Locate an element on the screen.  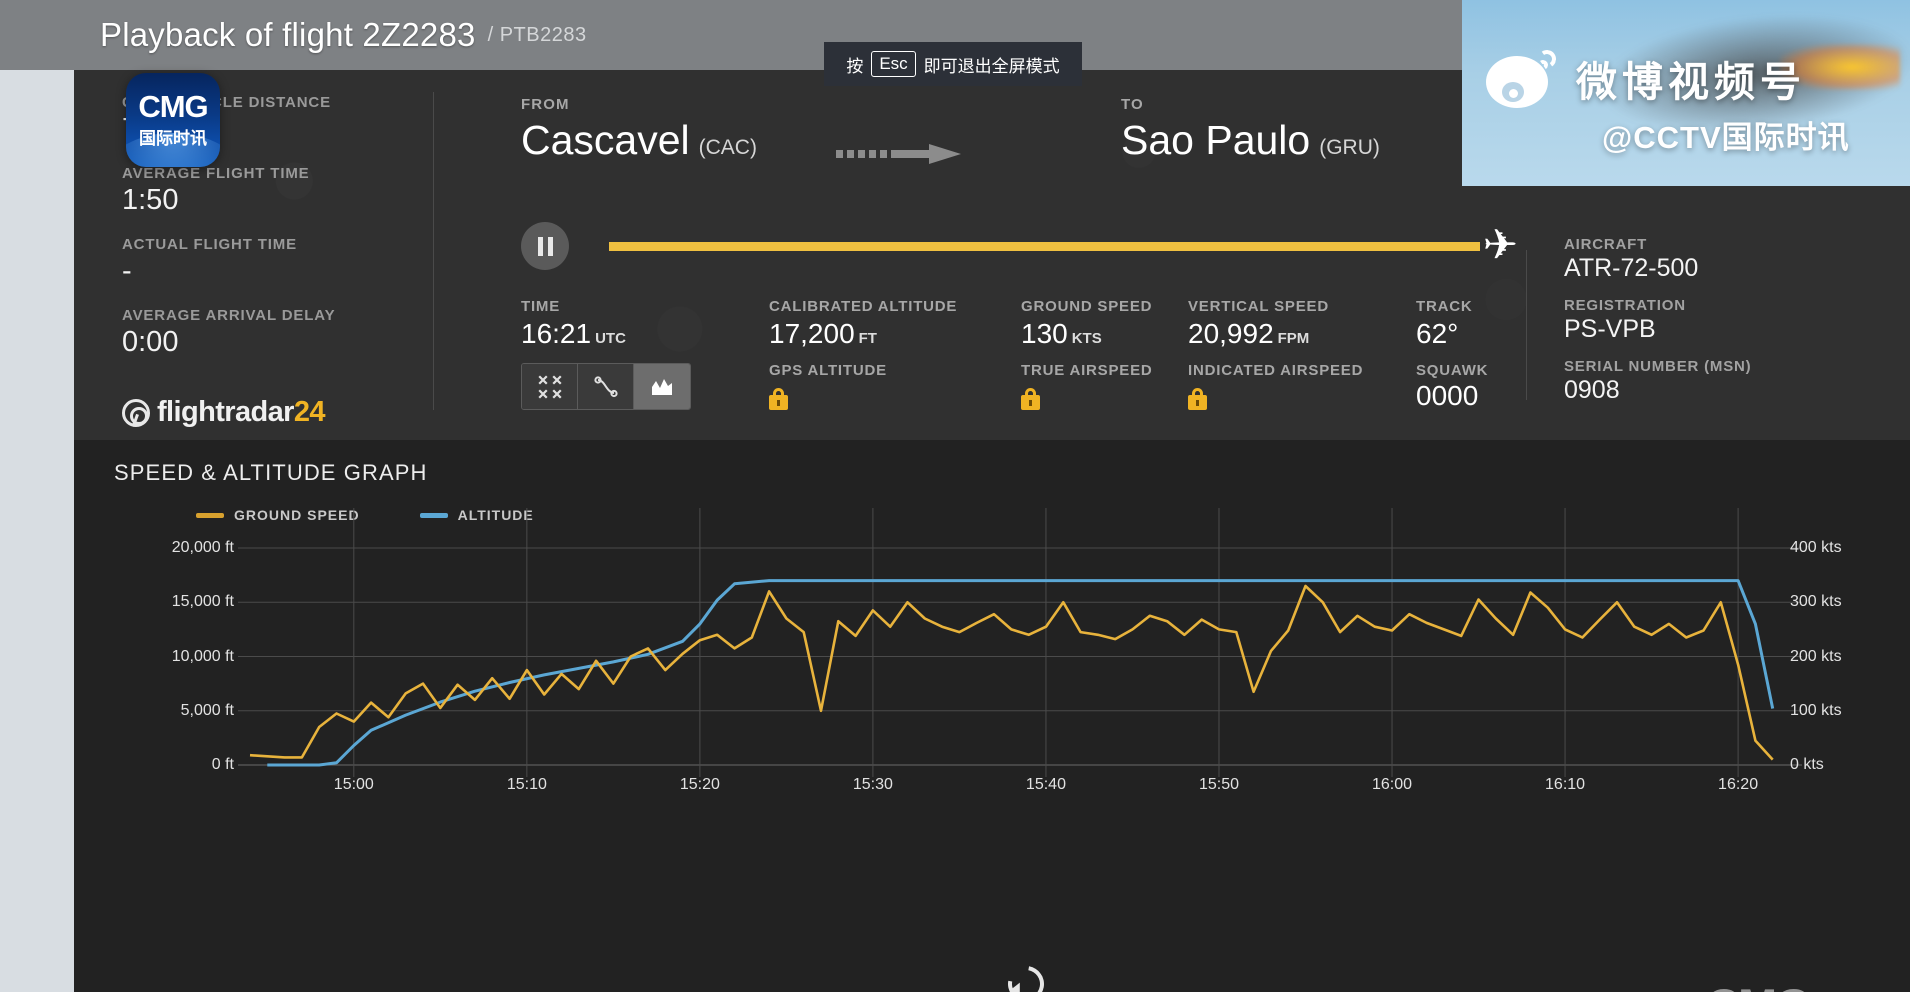
esc-tooltip-prefix: 按 is located at coordinates (855, 66).